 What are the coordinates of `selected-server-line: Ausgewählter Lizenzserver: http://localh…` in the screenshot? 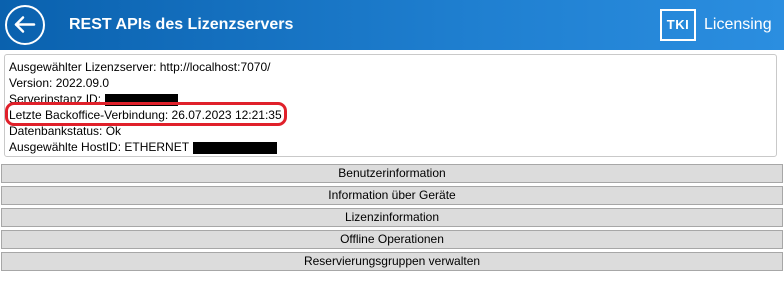 It's located at (140, 67).